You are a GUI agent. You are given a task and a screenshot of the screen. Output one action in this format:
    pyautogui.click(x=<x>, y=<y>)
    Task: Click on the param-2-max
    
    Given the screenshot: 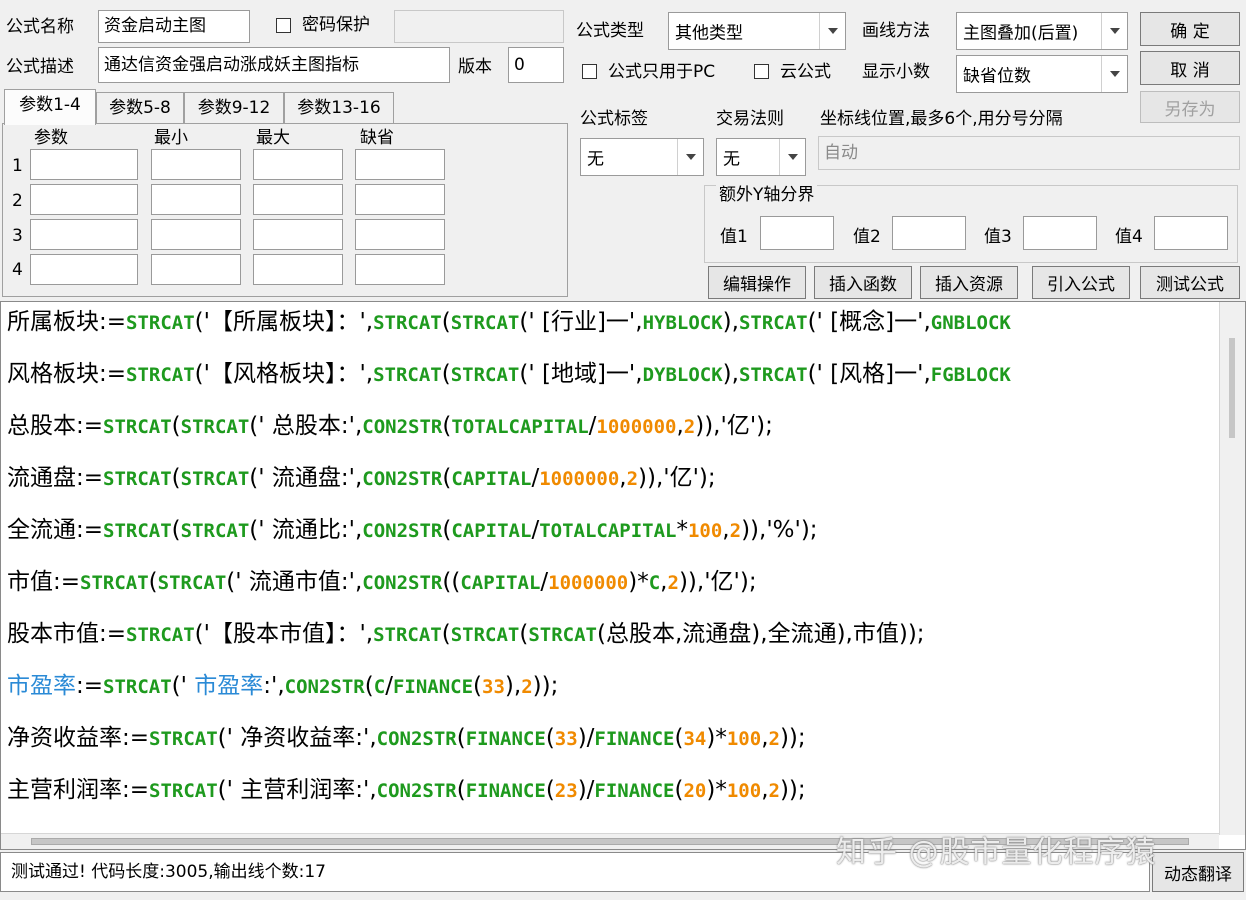 What is the action you would take?
    pyautogui.click(x=298, y=199)
    